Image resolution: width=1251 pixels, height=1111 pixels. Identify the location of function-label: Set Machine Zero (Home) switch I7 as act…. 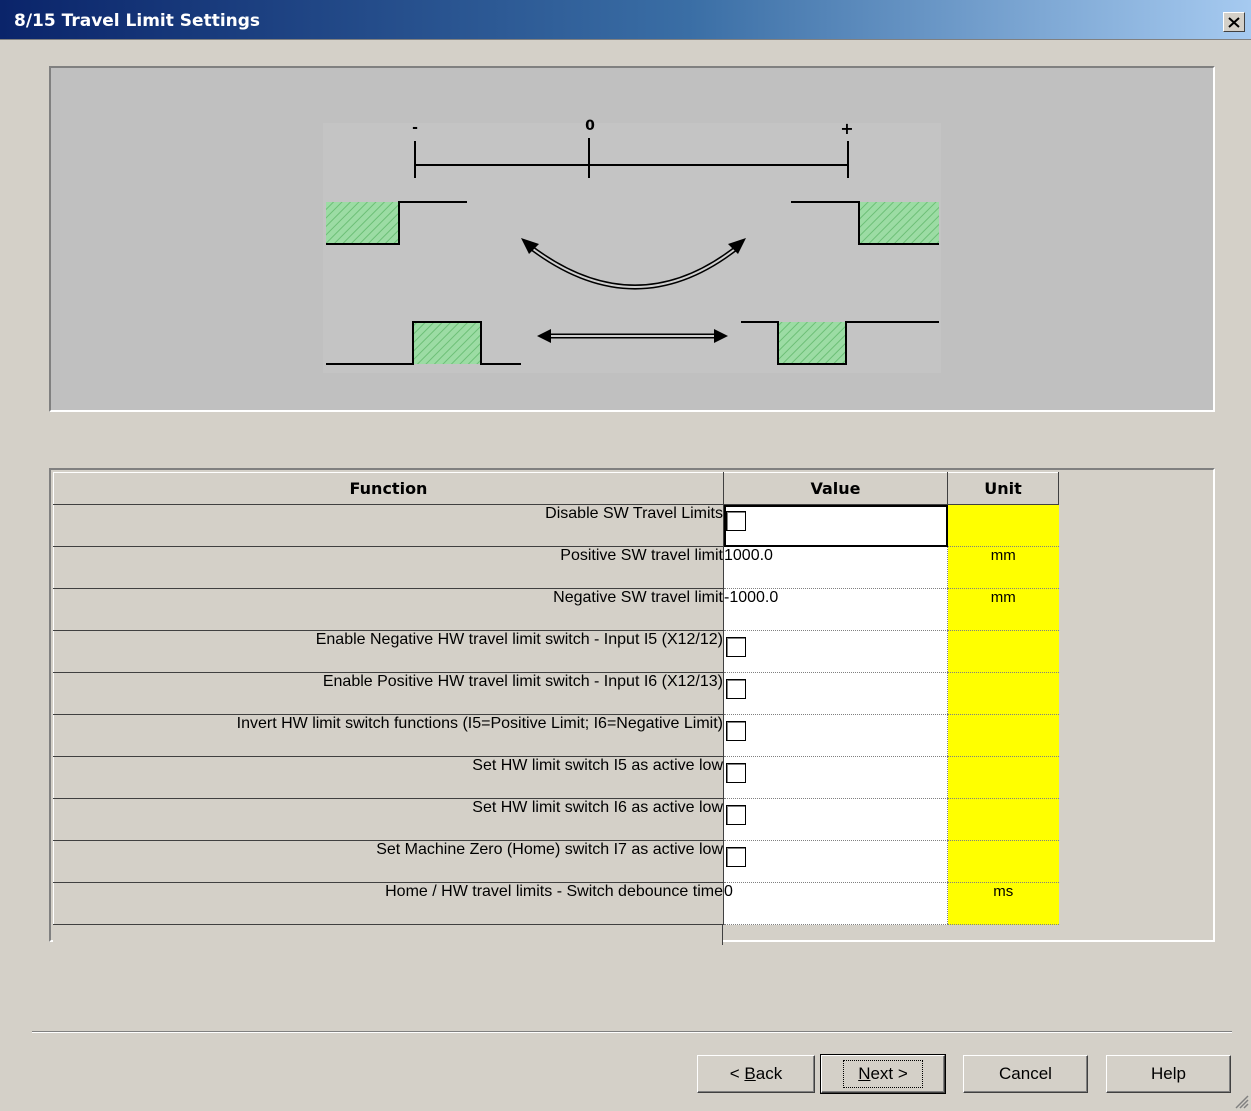
(388, 861).